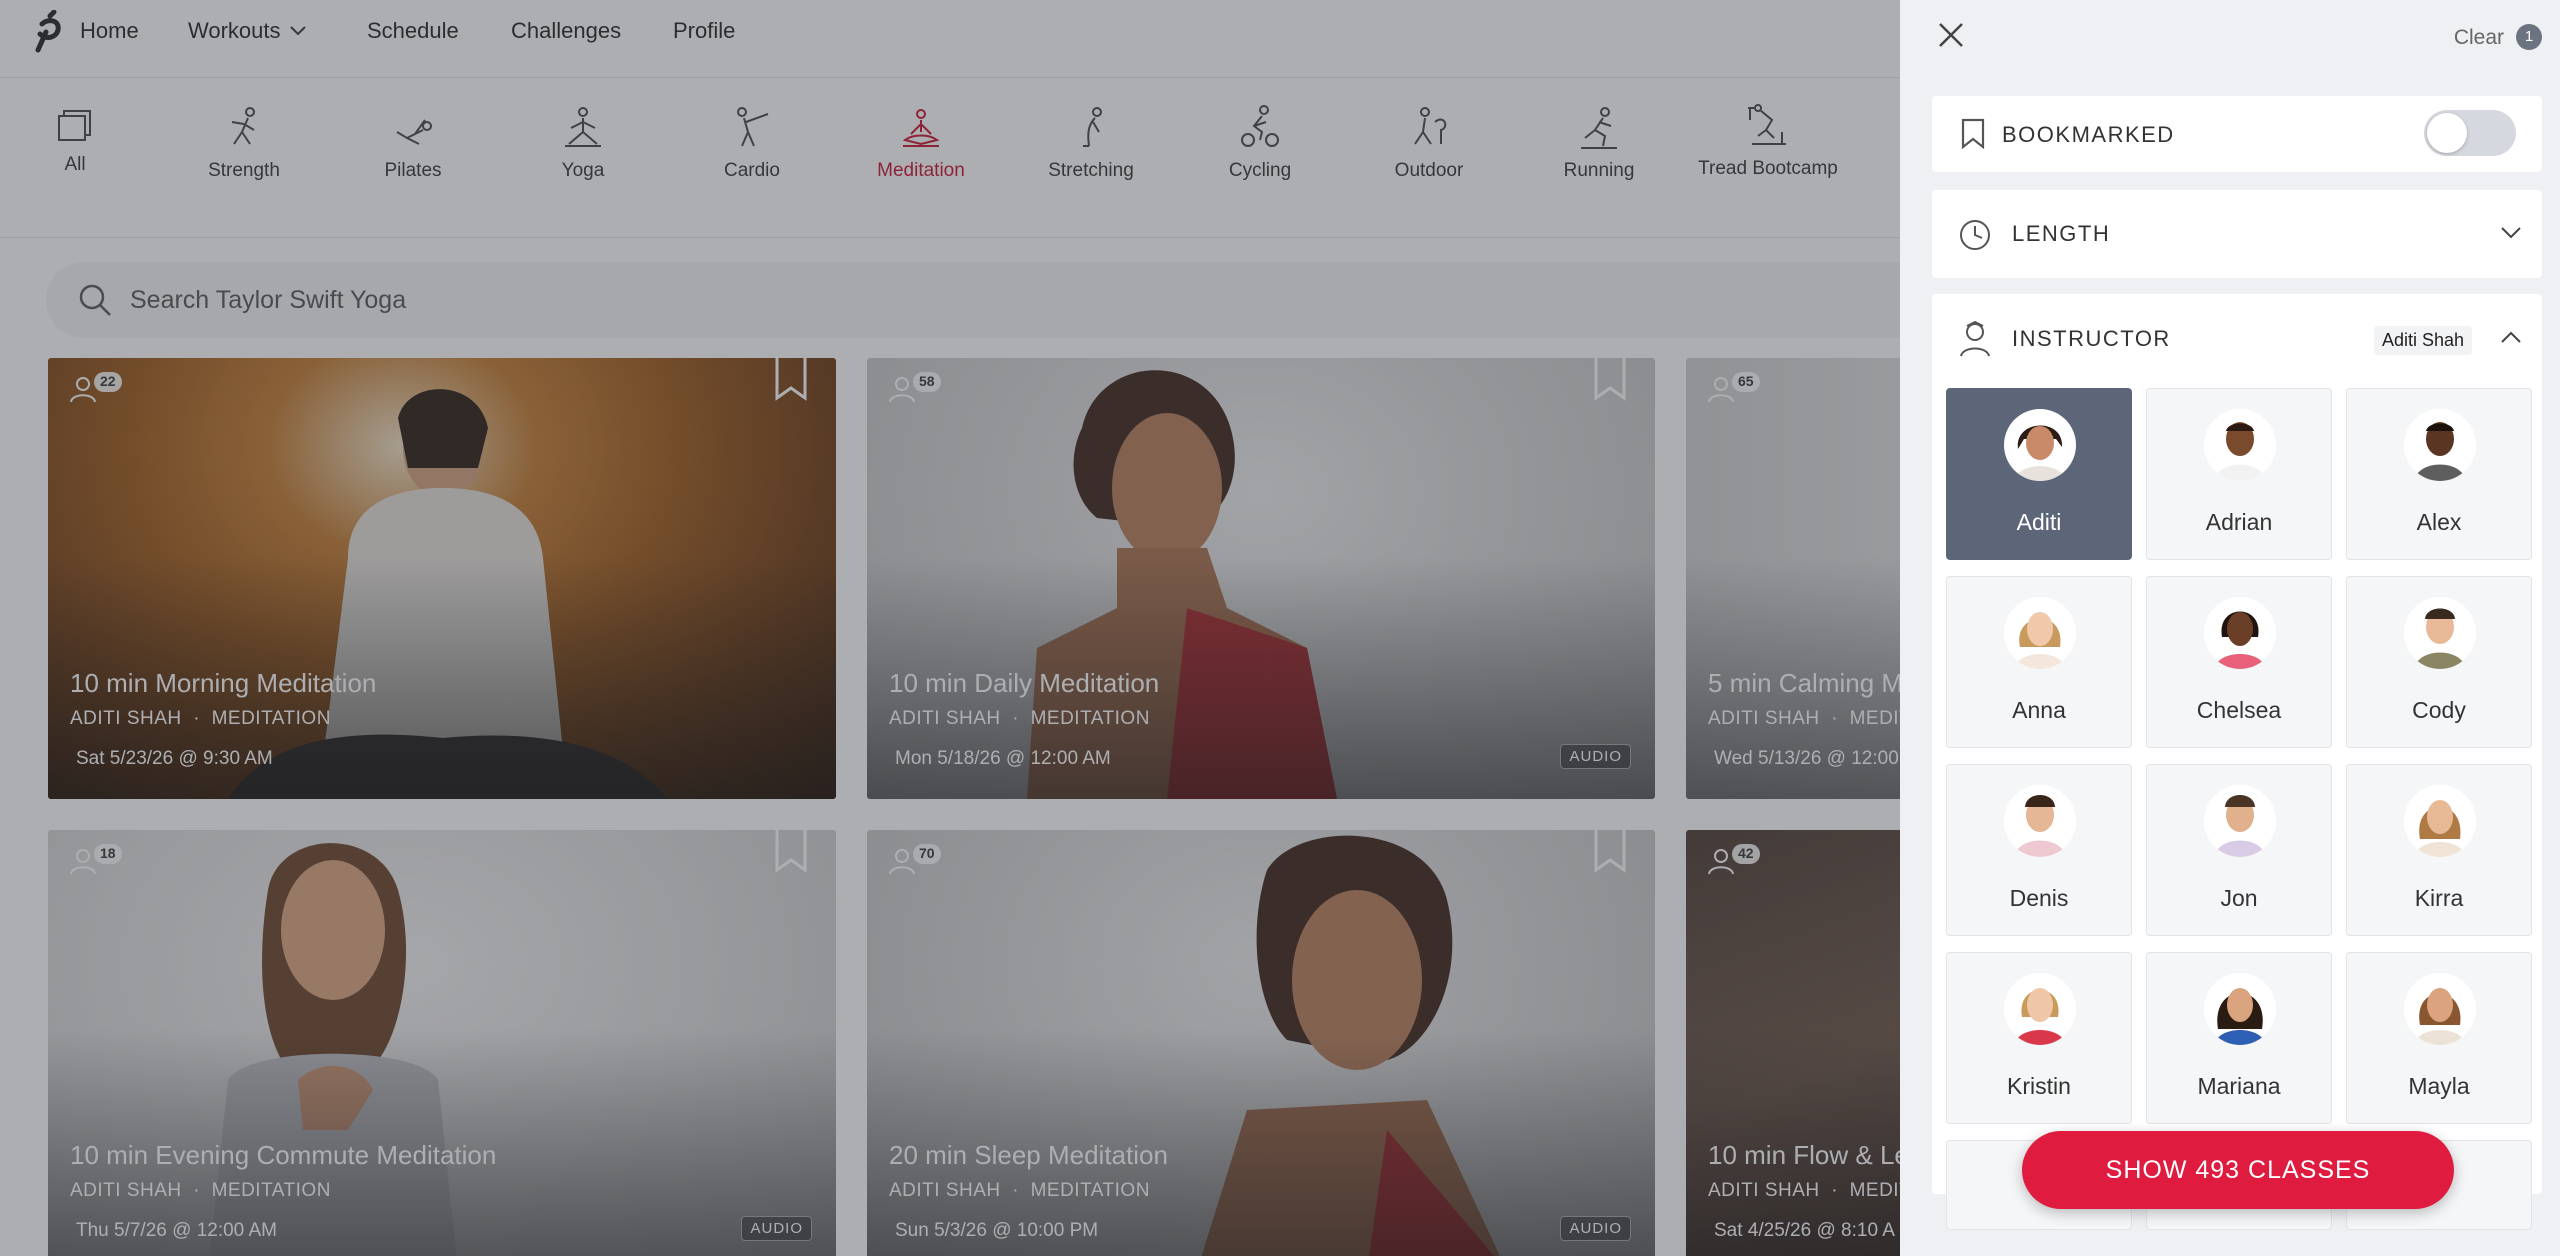 The image size is (2560, 1256). I want to click on instructor-tile-chelsea: Chelsea, so click(2239, 662).